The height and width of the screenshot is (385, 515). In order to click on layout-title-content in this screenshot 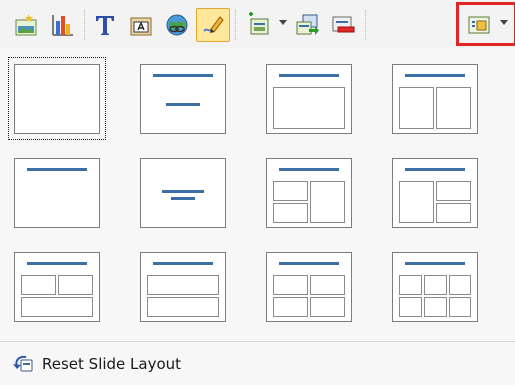, I will do `click(183, 98)`.